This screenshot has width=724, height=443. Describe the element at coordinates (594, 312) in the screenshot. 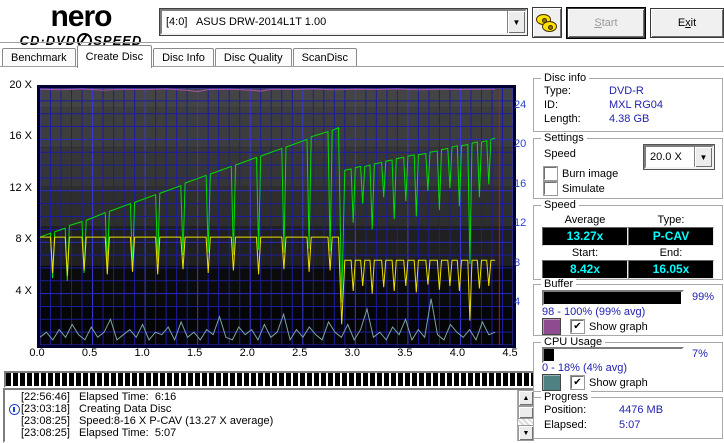

I see `buffer-range: 98 - 100% (99% avg)` at that location.